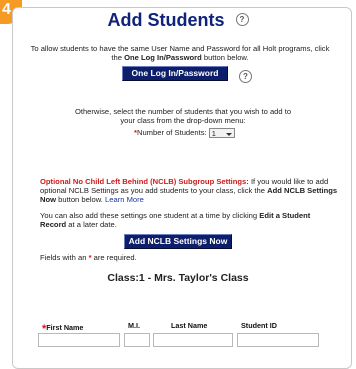  Describe the element at coordinates (178, 241) in the screenshot. I see `add-nclb-settings-button: Add NCLB Settings Now` at that location.